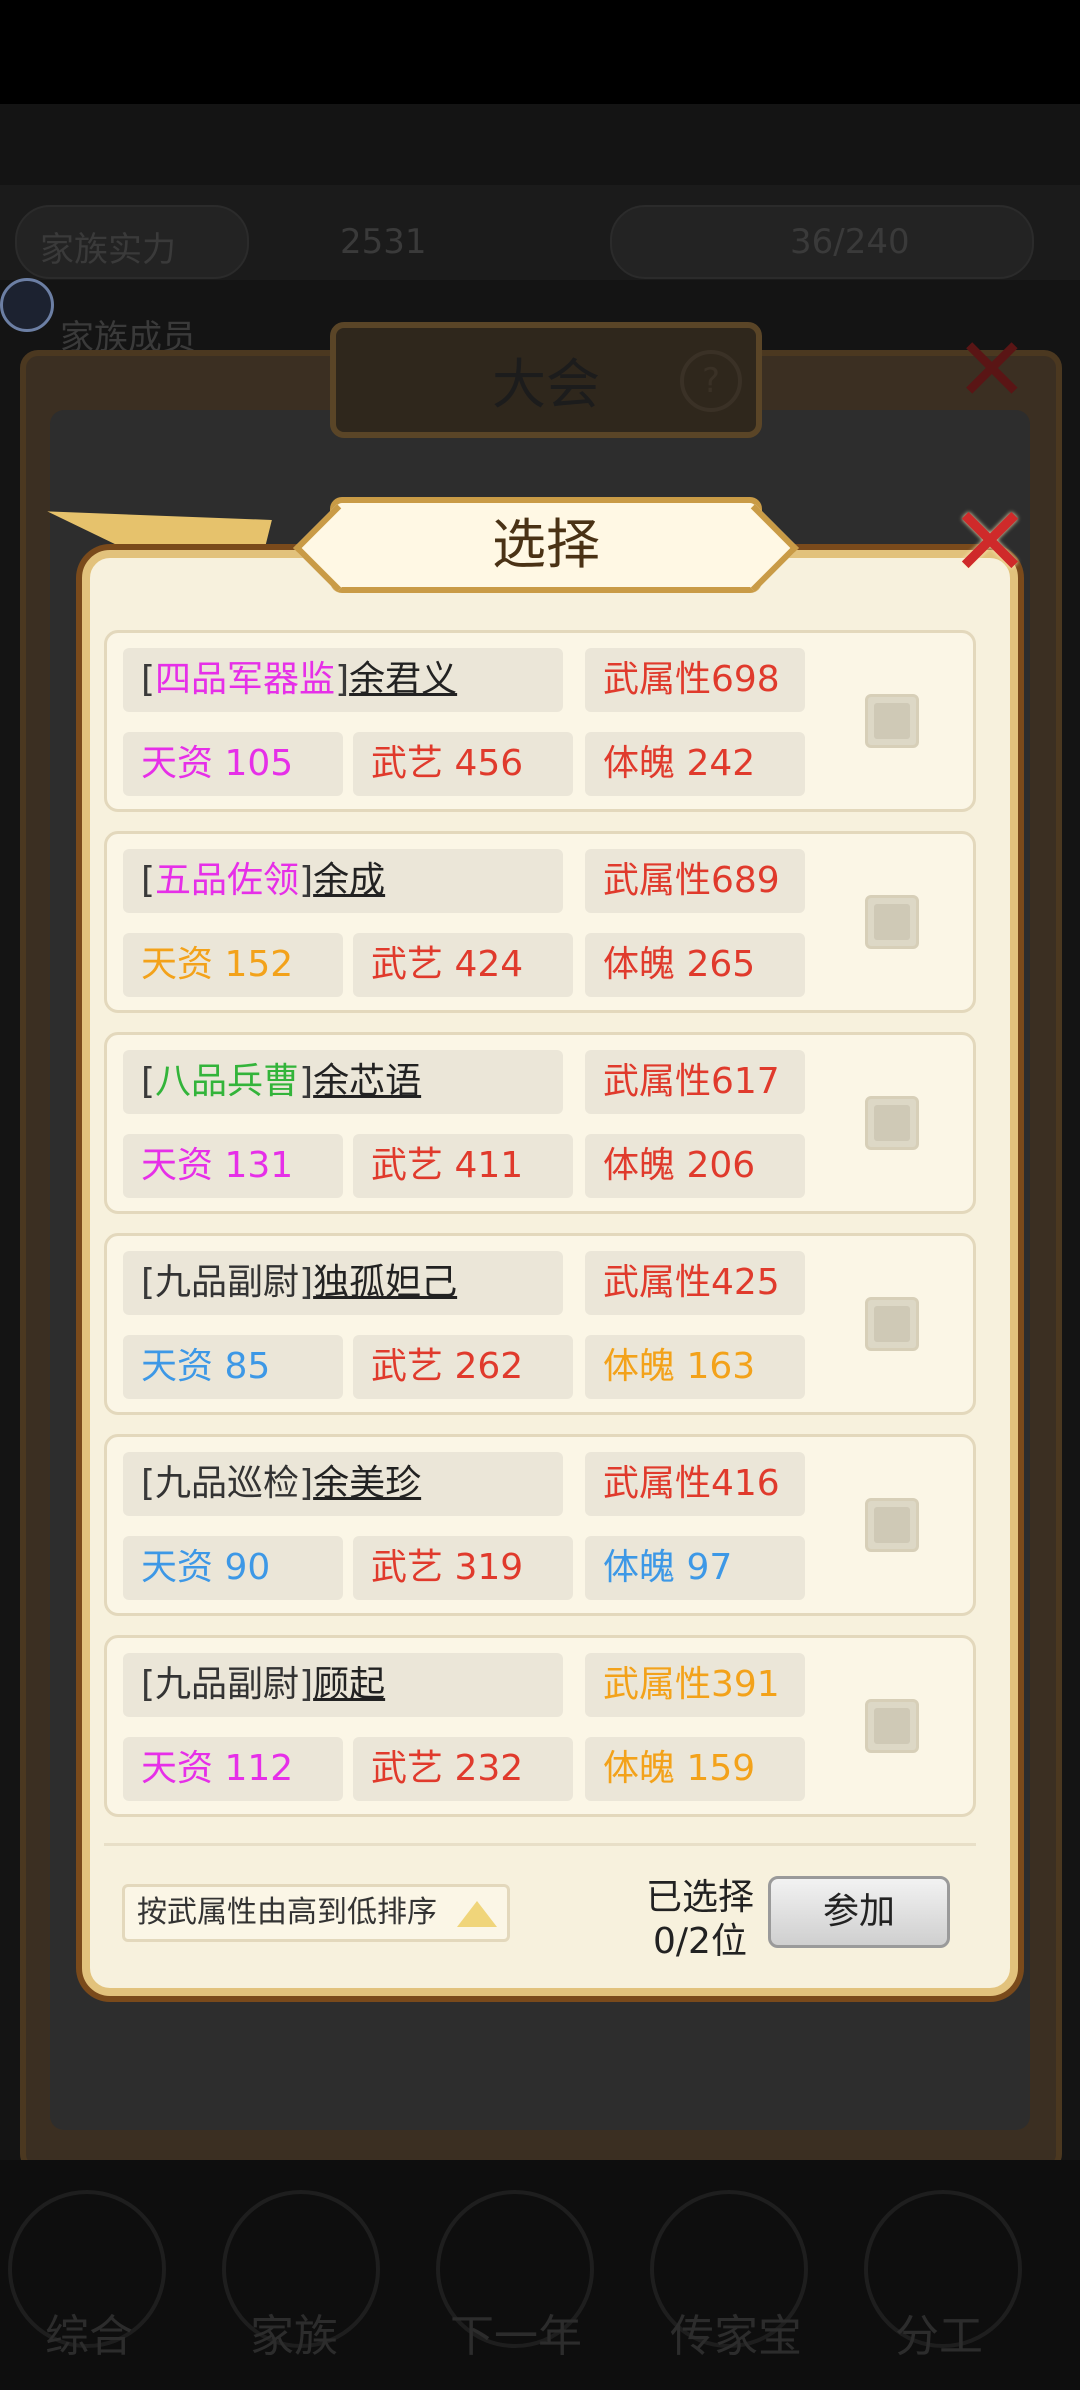  Describe the element at coordinates (540, 1844) in the screenshot. I see `list-divider` at that location.